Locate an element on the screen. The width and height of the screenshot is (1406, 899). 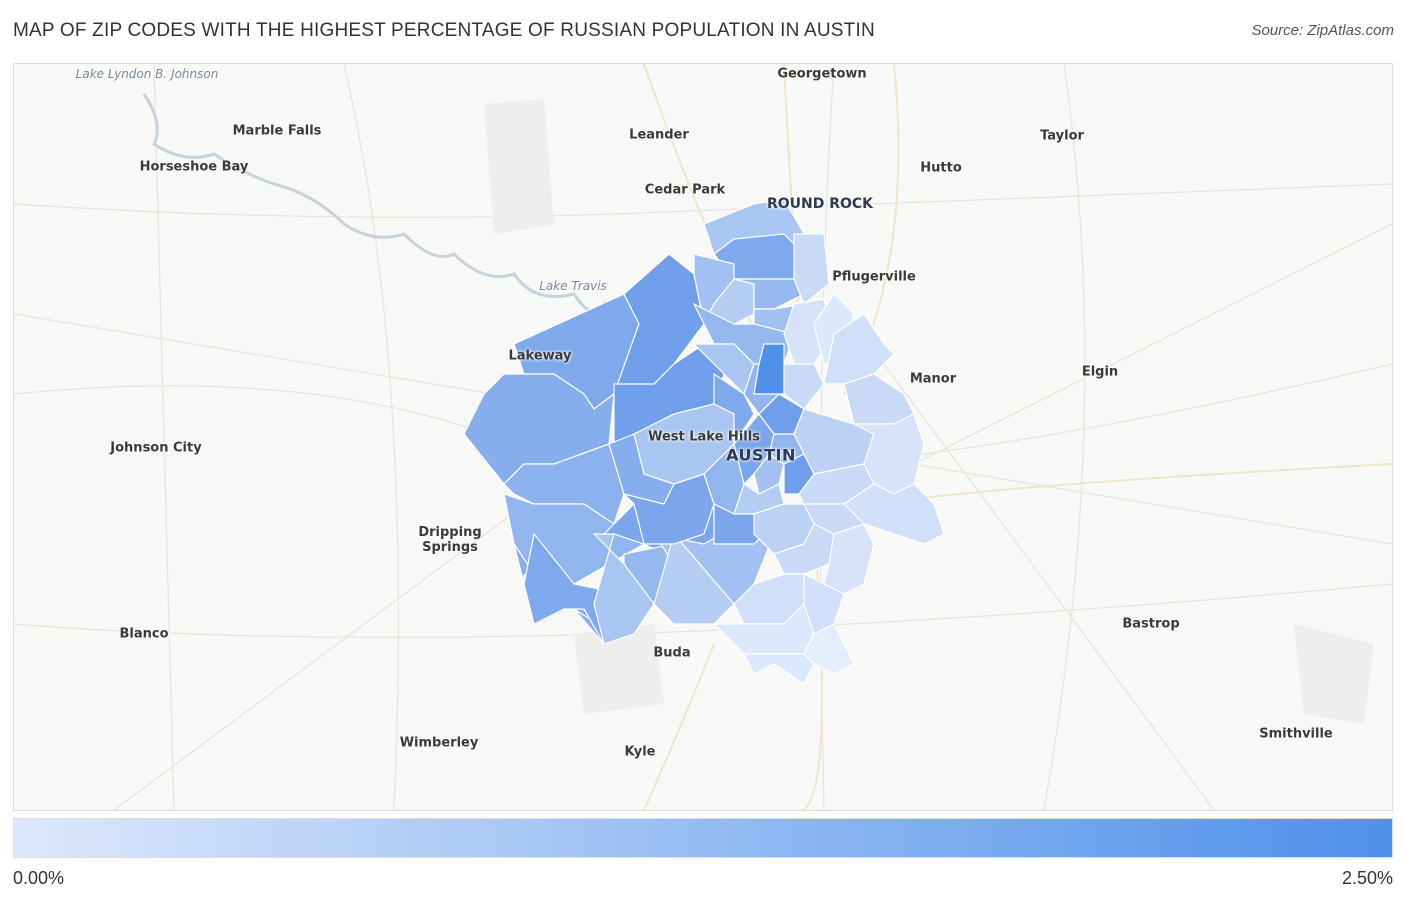
wimberley-label: Wimberley is located at coordinates (439, 743).